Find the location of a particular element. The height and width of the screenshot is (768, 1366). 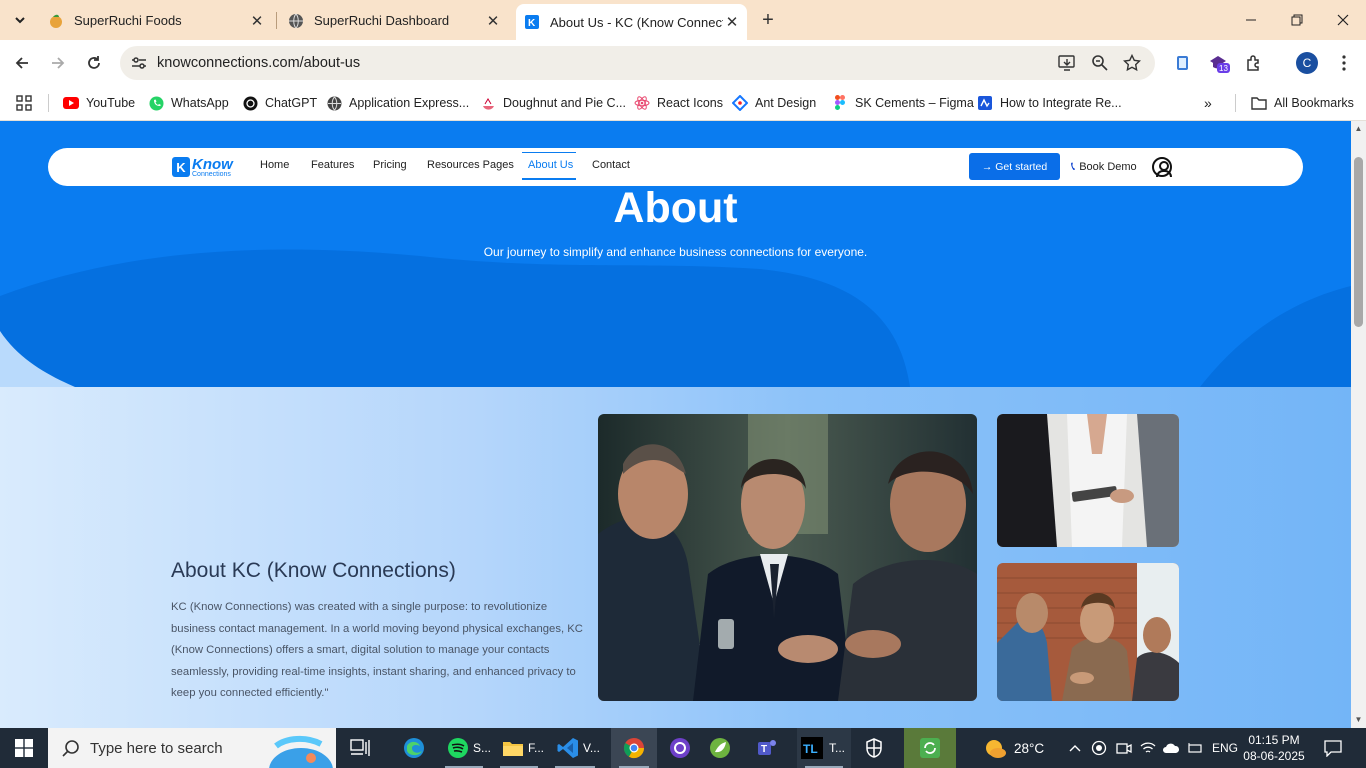

security-shield-icon is located at coordinates (874, 748).